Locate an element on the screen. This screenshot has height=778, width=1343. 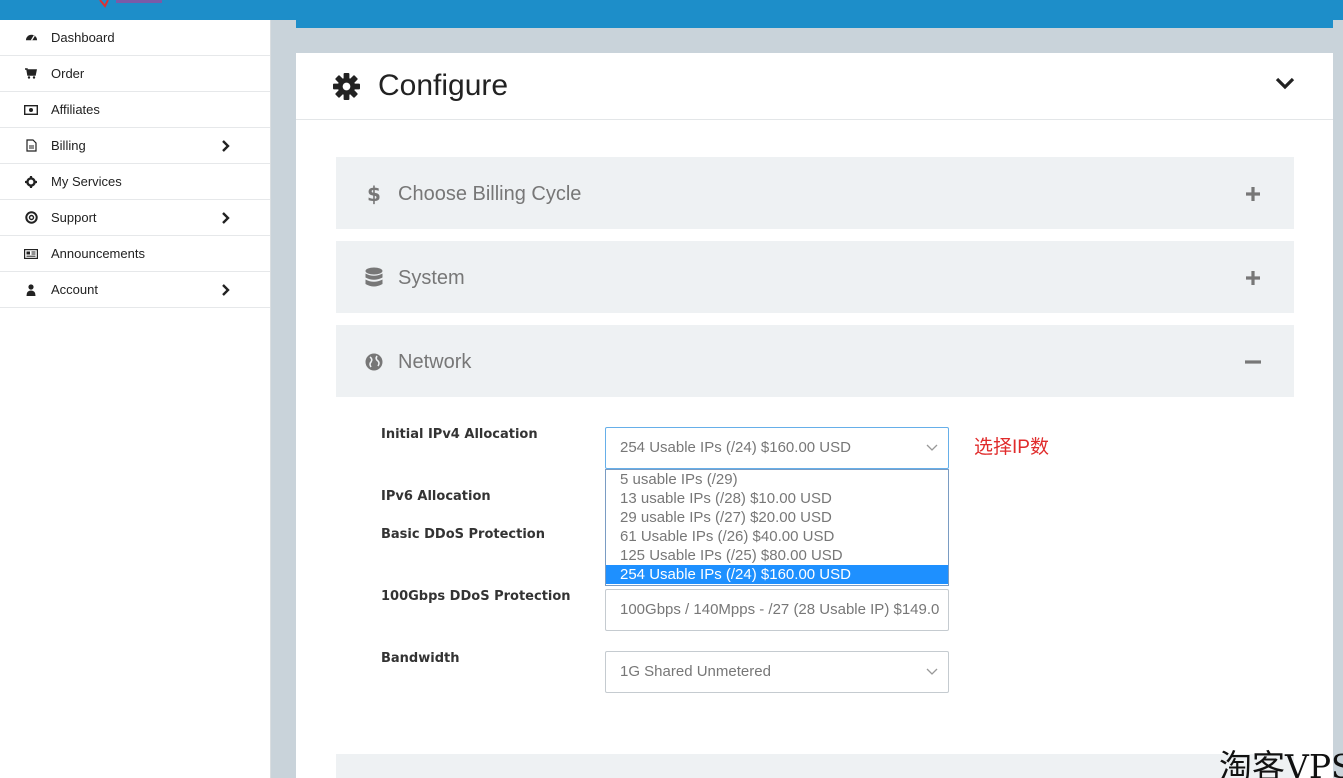
sidebar-item-label: Order is located at coordinates (68, 73).